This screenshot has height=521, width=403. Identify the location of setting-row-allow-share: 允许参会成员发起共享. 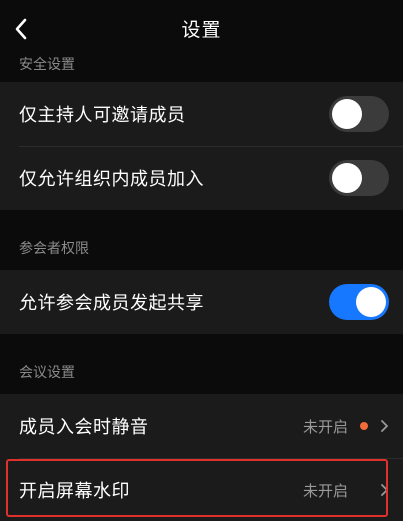
(201, 302).